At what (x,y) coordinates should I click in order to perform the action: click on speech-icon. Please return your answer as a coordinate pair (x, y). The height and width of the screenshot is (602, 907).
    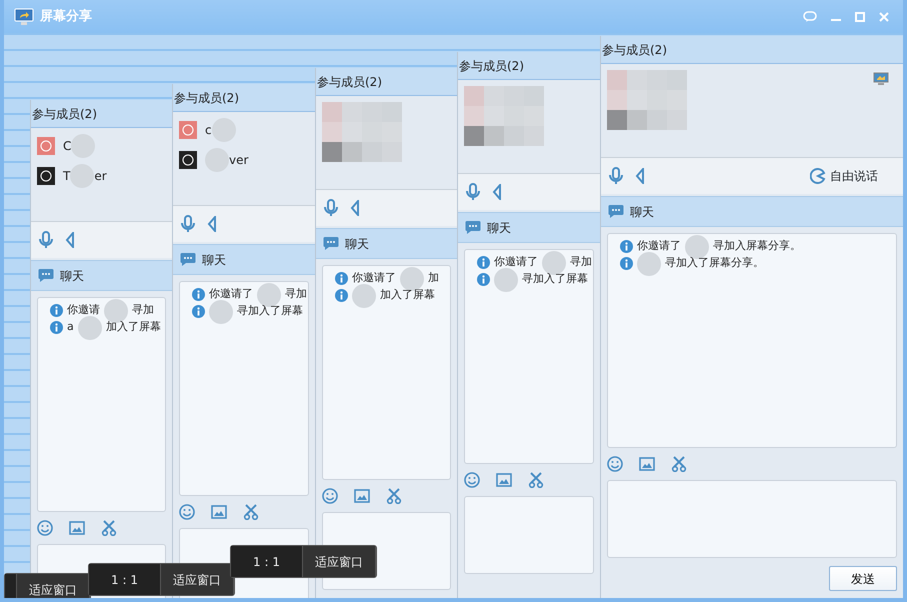
    Looking at the image, I should click on (818, 176).